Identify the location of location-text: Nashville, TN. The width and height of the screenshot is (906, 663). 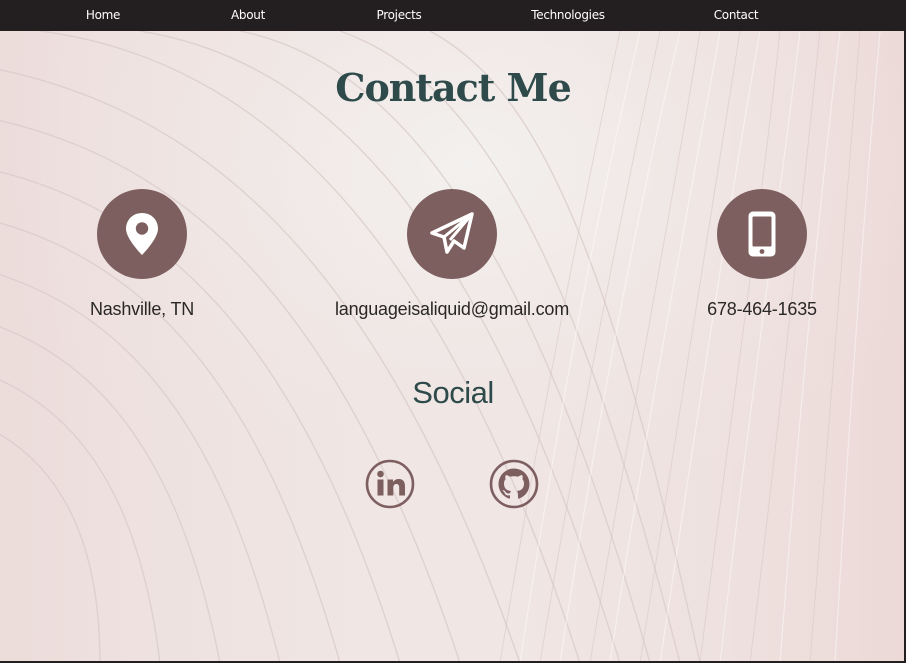
(142, 309).